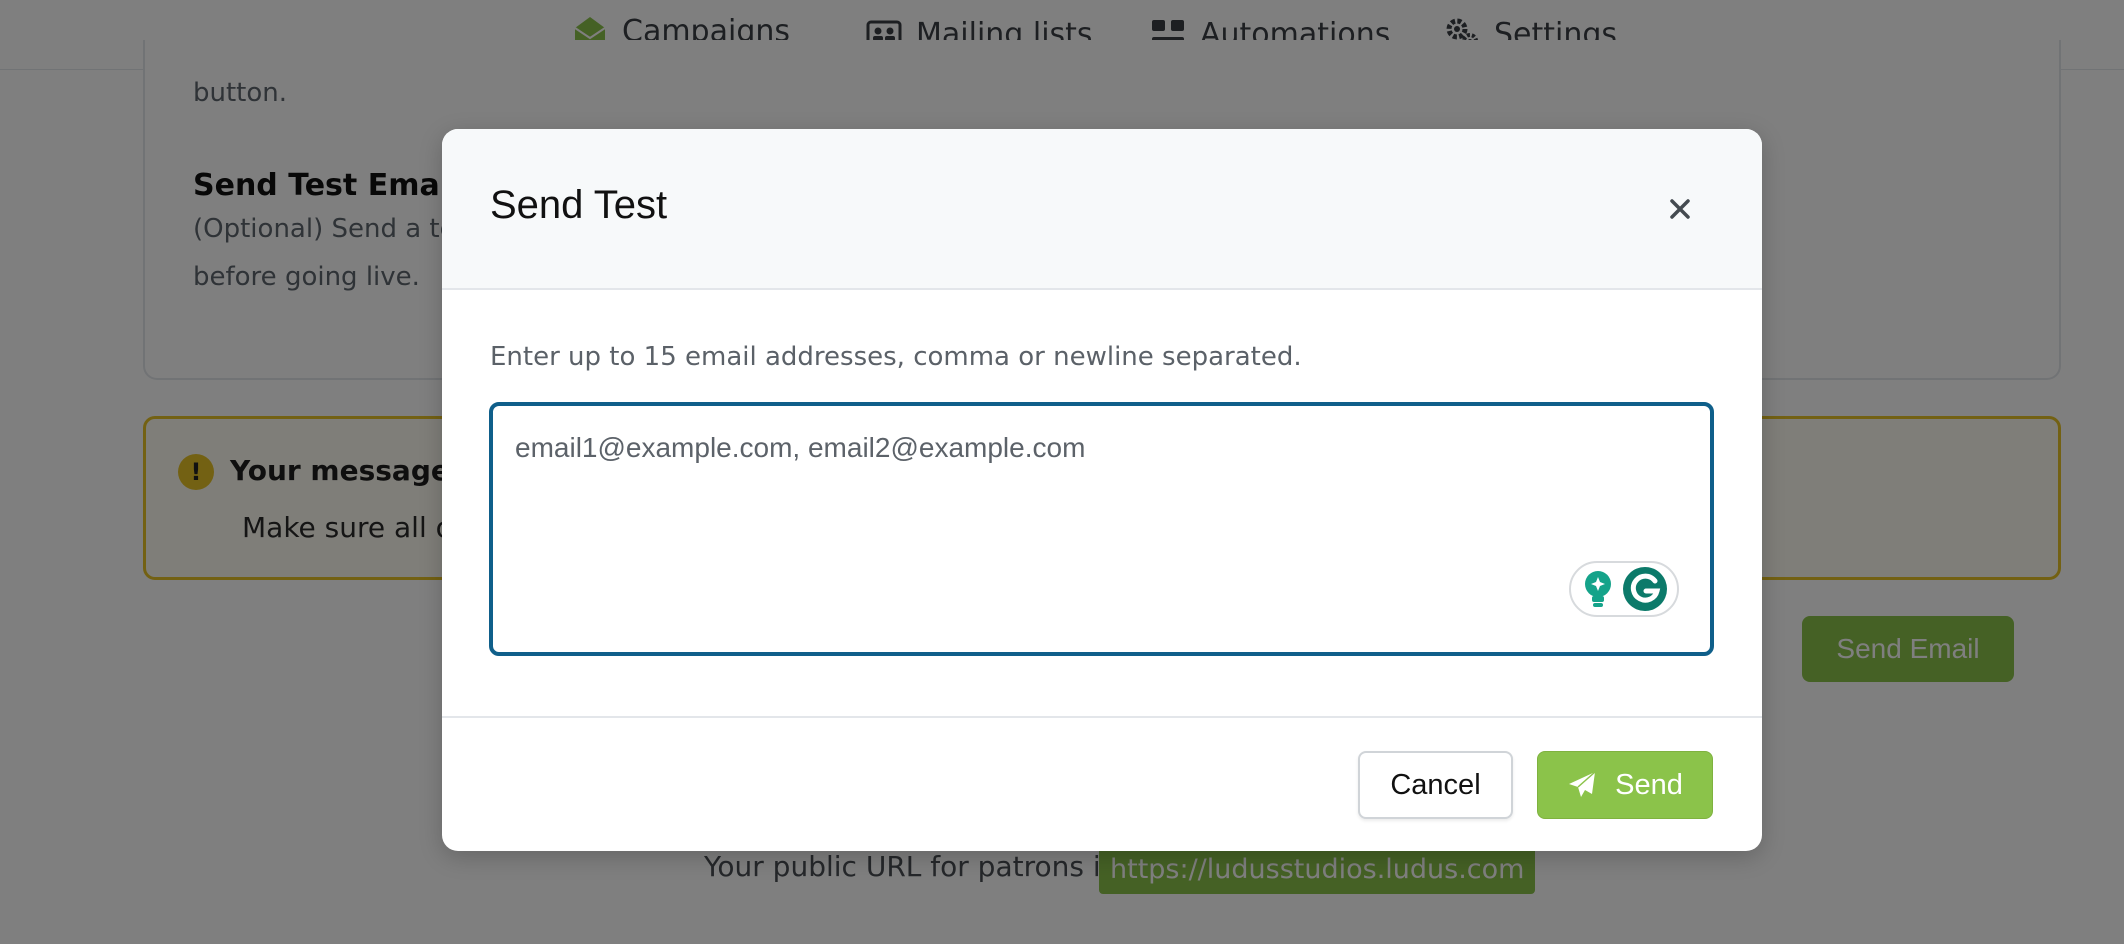  Describe the element at coordinates (579, 205) in the screenshot. I see `modal-title: Send Test` at that location.